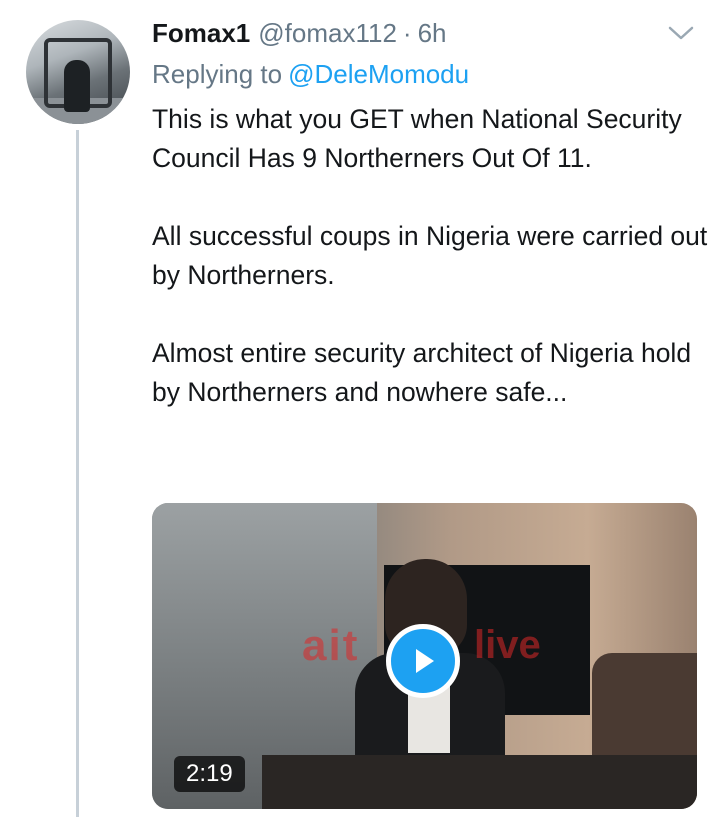 This screenshot has width=720, height=817. I want to click on chevron-down-icon, so click(681, 33).